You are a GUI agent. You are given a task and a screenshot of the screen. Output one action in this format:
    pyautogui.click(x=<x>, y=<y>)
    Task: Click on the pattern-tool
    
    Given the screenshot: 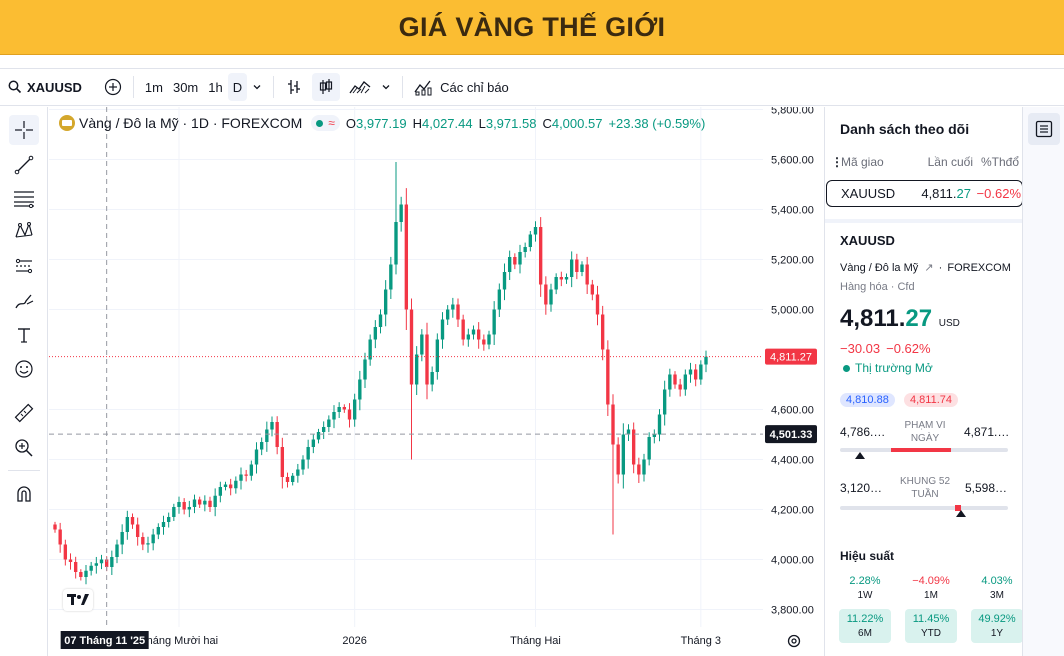 What is the action you would take?
    pyautogui.click(x=24, y=231)
    